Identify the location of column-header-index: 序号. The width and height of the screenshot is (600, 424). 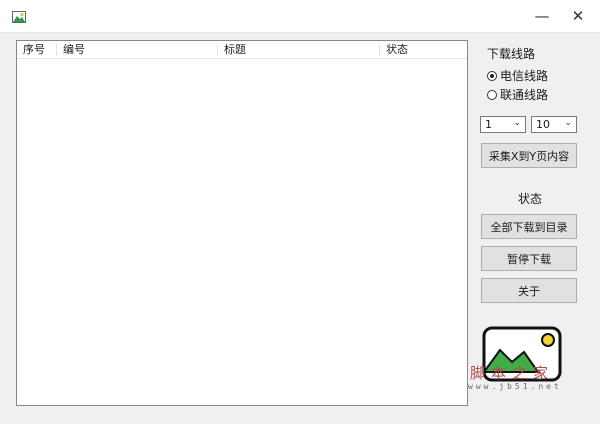
(37, 49).